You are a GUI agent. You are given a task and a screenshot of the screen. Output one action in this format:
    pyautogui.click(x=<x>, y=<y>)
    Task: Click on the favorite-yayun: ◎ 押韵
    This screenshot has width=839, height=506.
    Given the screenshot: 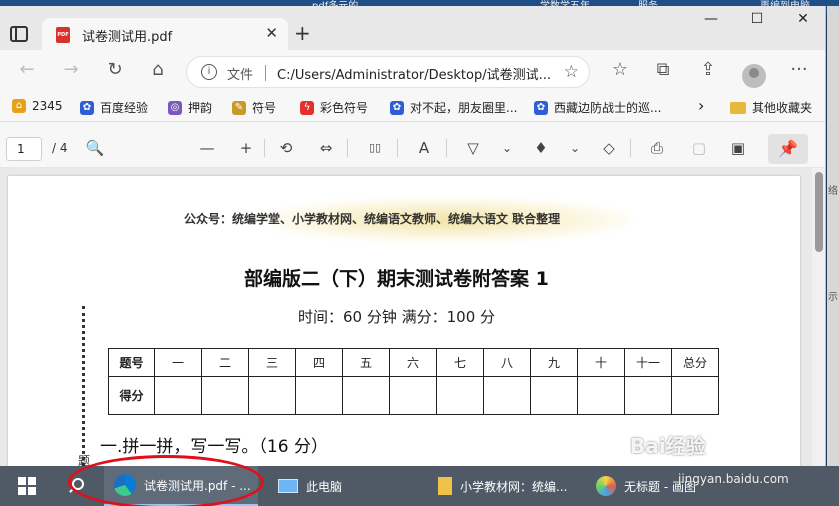 What is the action you would take?
    pyautogui.click(x=190, y=107)
    